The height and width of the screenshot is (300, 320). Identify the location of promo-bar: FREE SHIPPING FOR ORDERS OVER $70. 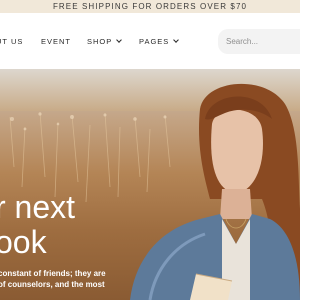
(150, 6).